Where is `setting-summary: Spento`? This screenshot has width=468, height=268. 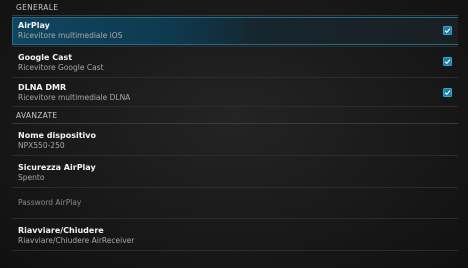 setting-summary: Spento is located at coordinates (31, 177).